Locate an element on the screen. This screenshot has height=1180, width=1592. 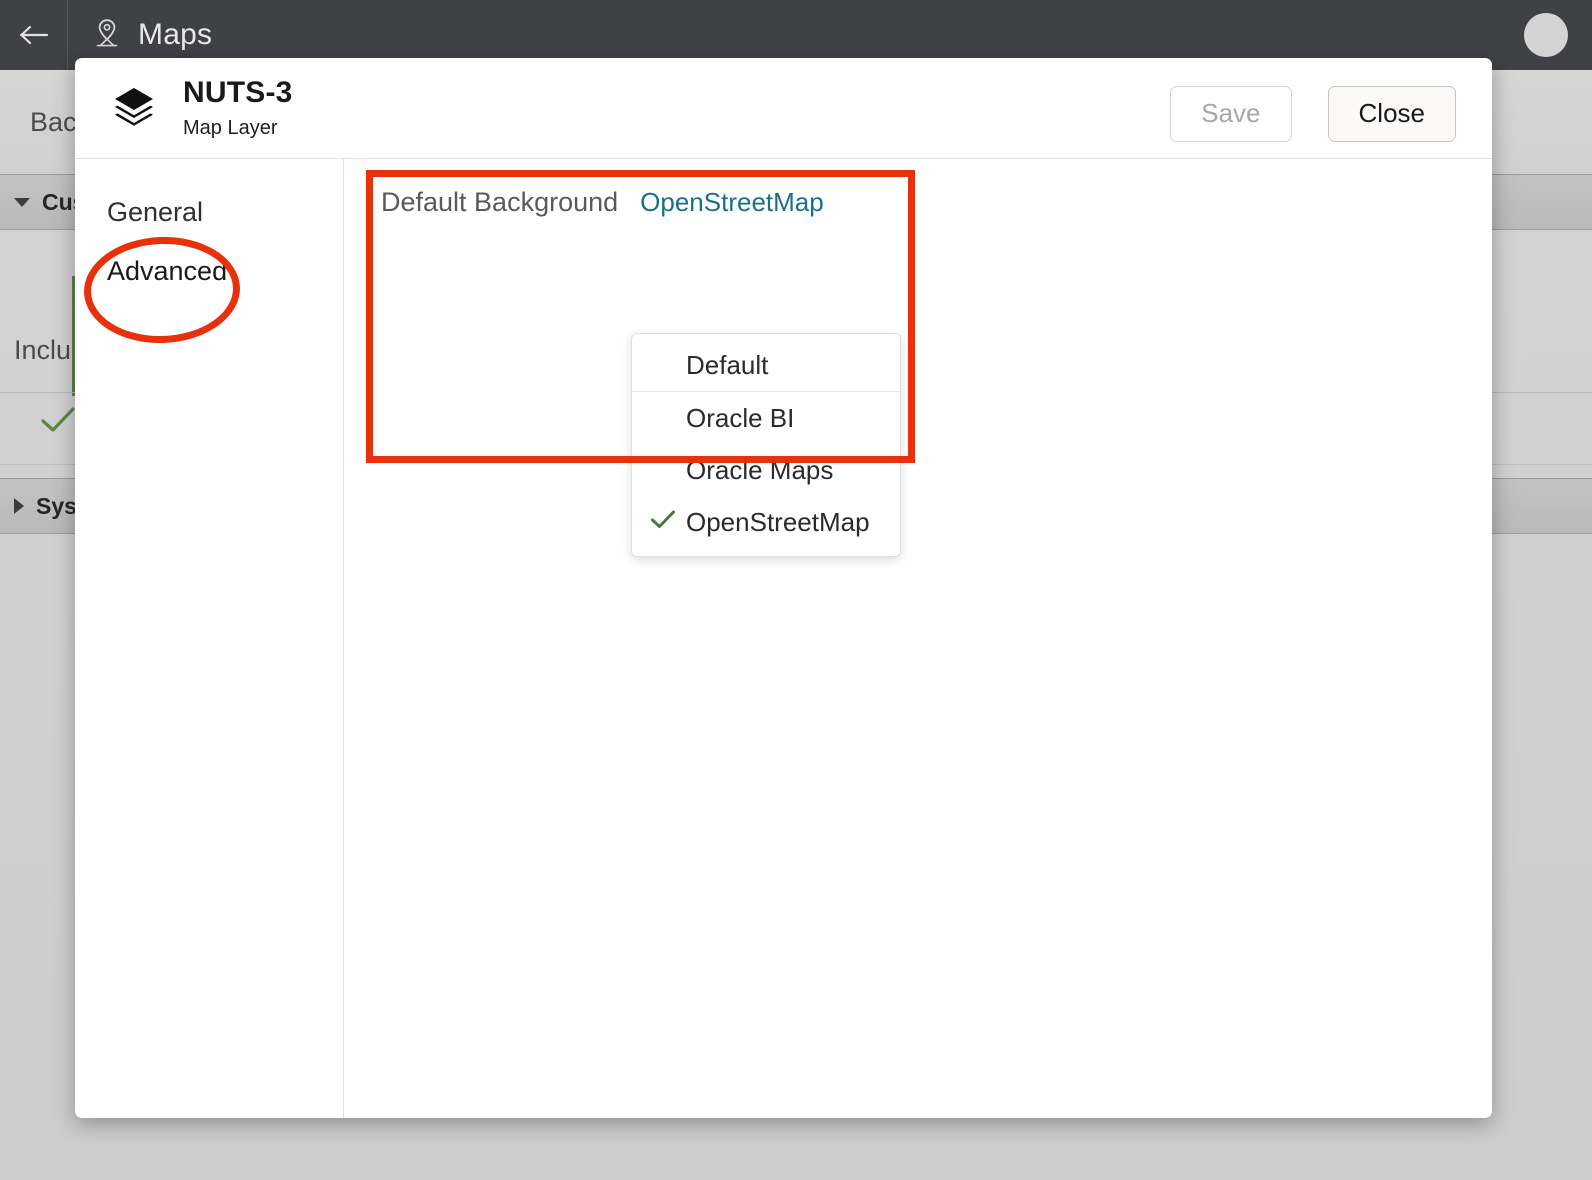
dropdown-option-oracle-bi: Oracle BI is located at coordinates (766, 418).